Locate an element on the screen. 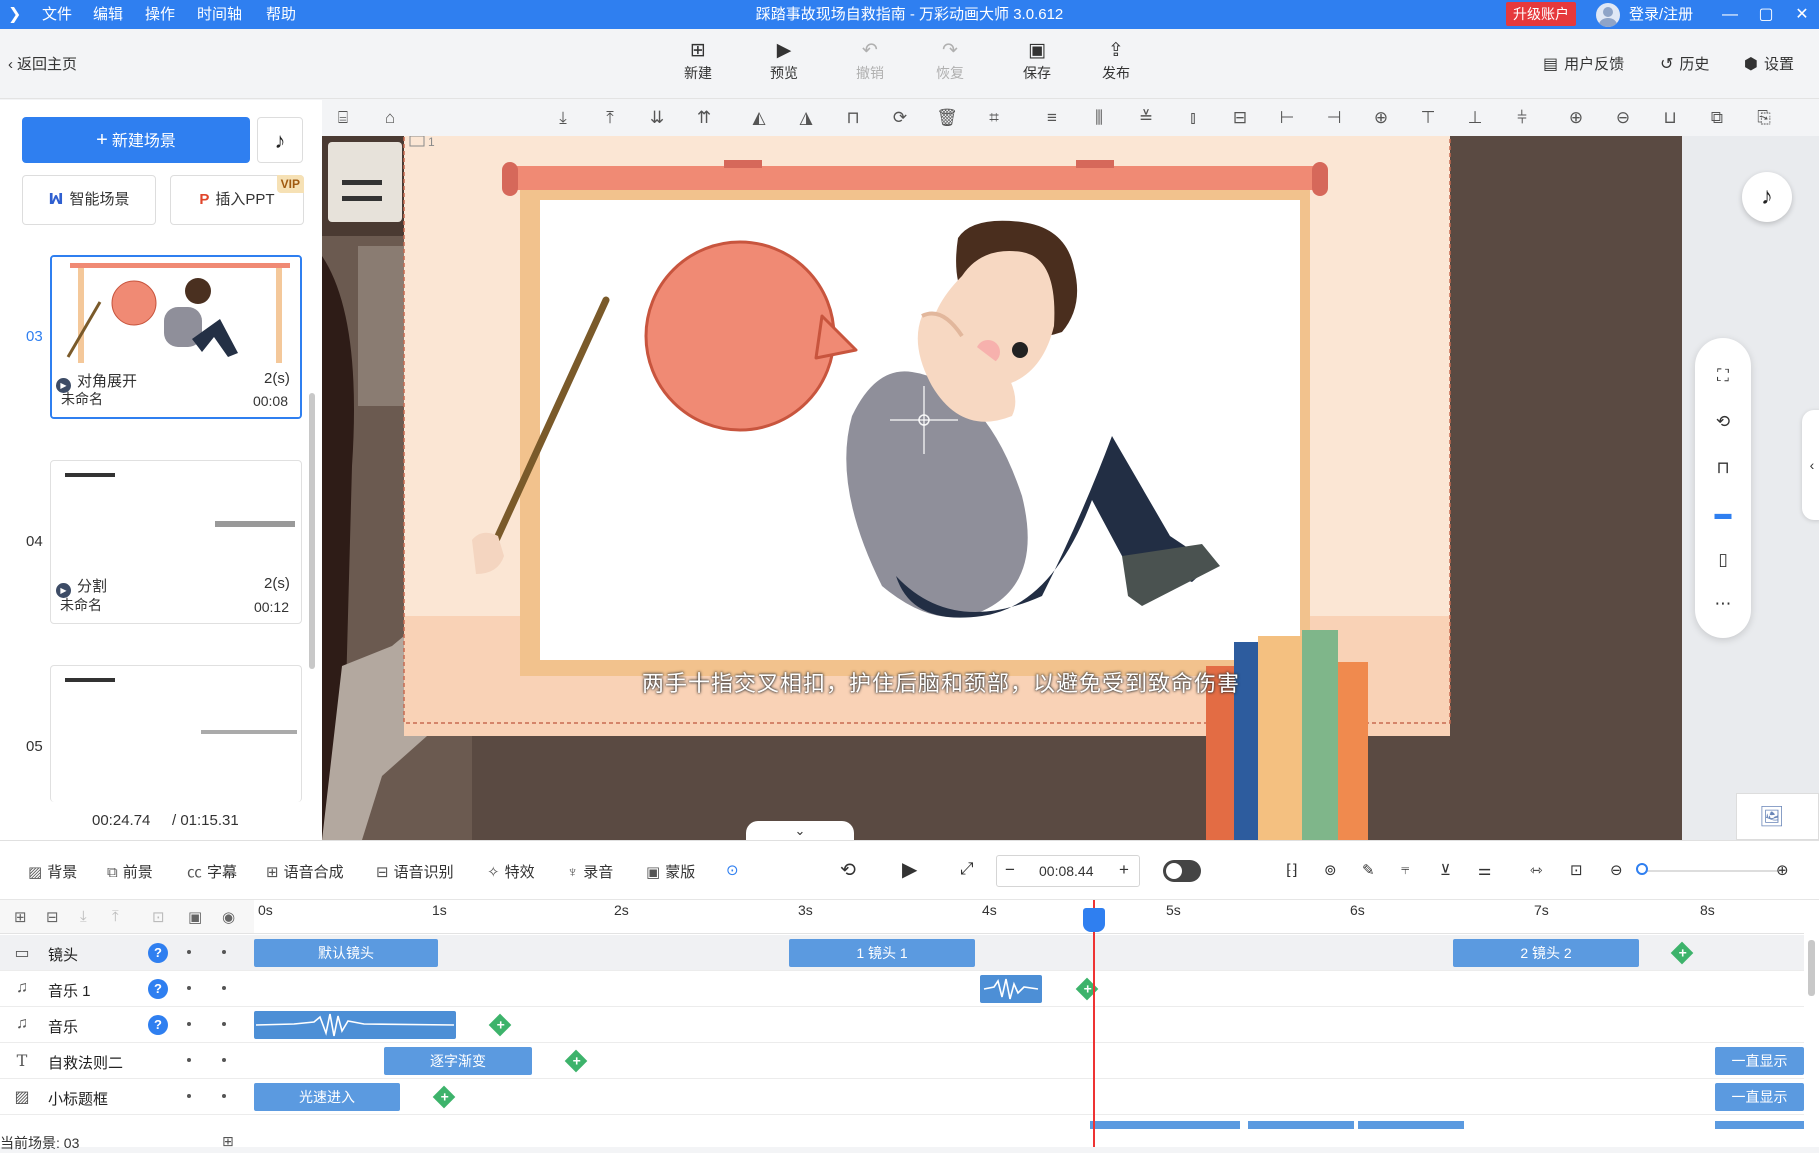  close-icon: ✕ is located at coordinates (1801, 14).